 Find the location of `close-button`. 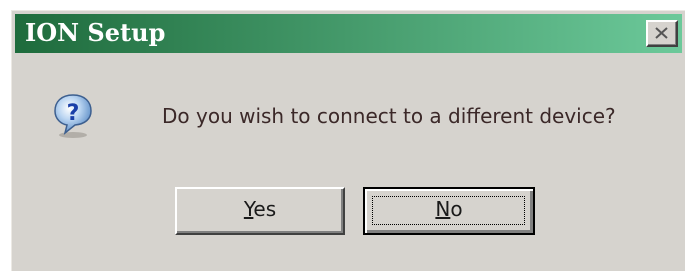

close-button is located at coordinates (662, 33).